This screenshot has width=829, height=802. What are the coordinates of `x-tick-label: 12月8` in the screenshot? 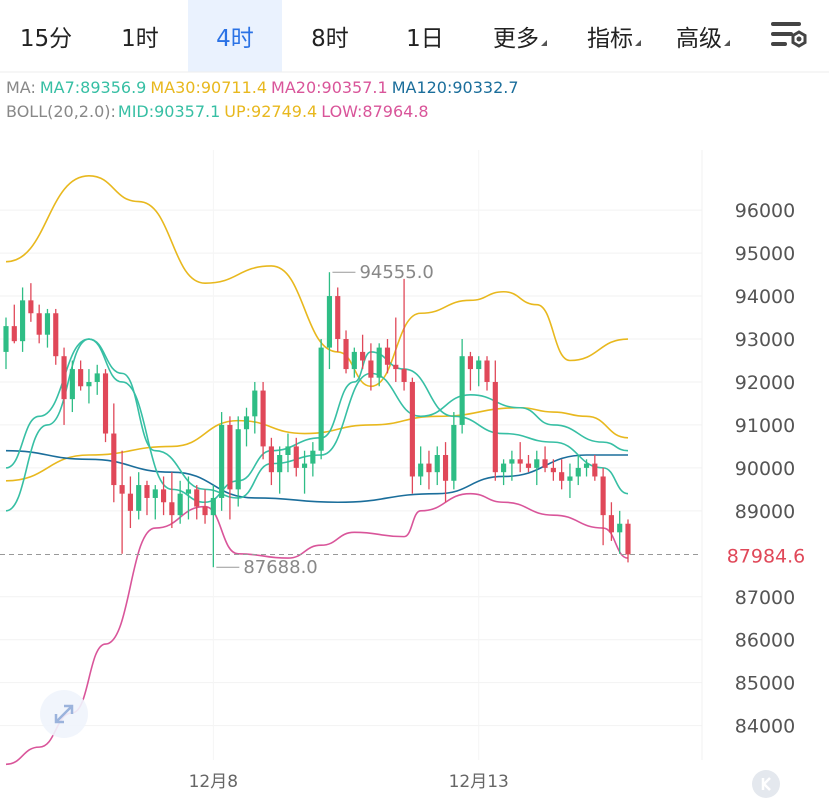 It's located at (213, 782).